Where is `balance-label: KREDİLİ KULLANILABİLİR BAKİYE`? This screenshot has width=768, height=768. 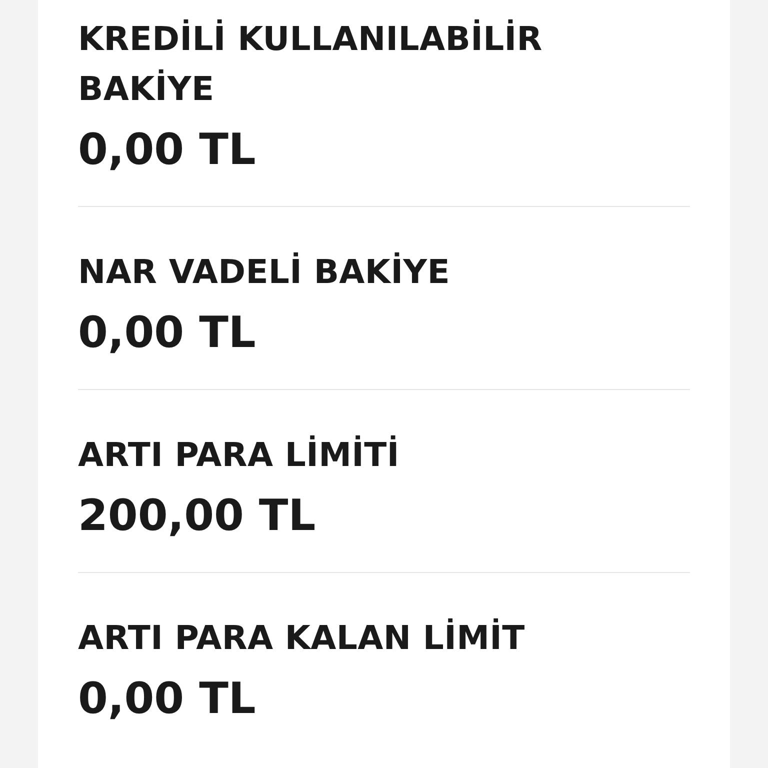
balance-label: KREDİLİ KULLANILABİLİR BAKİYE is located at coordinates (311, 64).